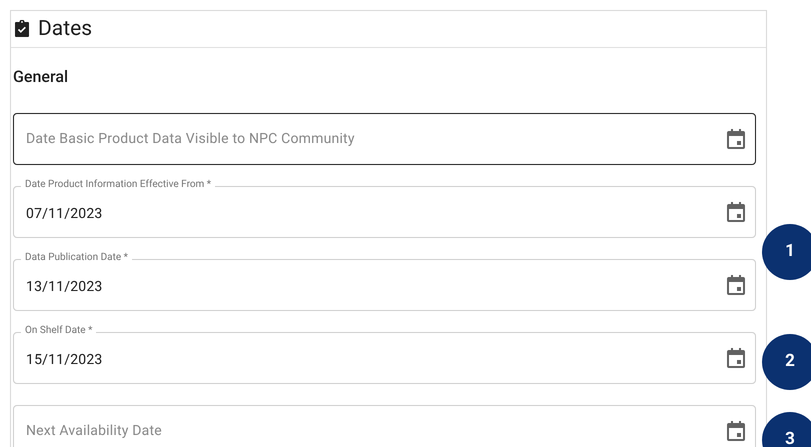  What do you see at coordinates (786, 429) in the screenshot?
I see `step-badge: 3` at bounding box center [786, 429].